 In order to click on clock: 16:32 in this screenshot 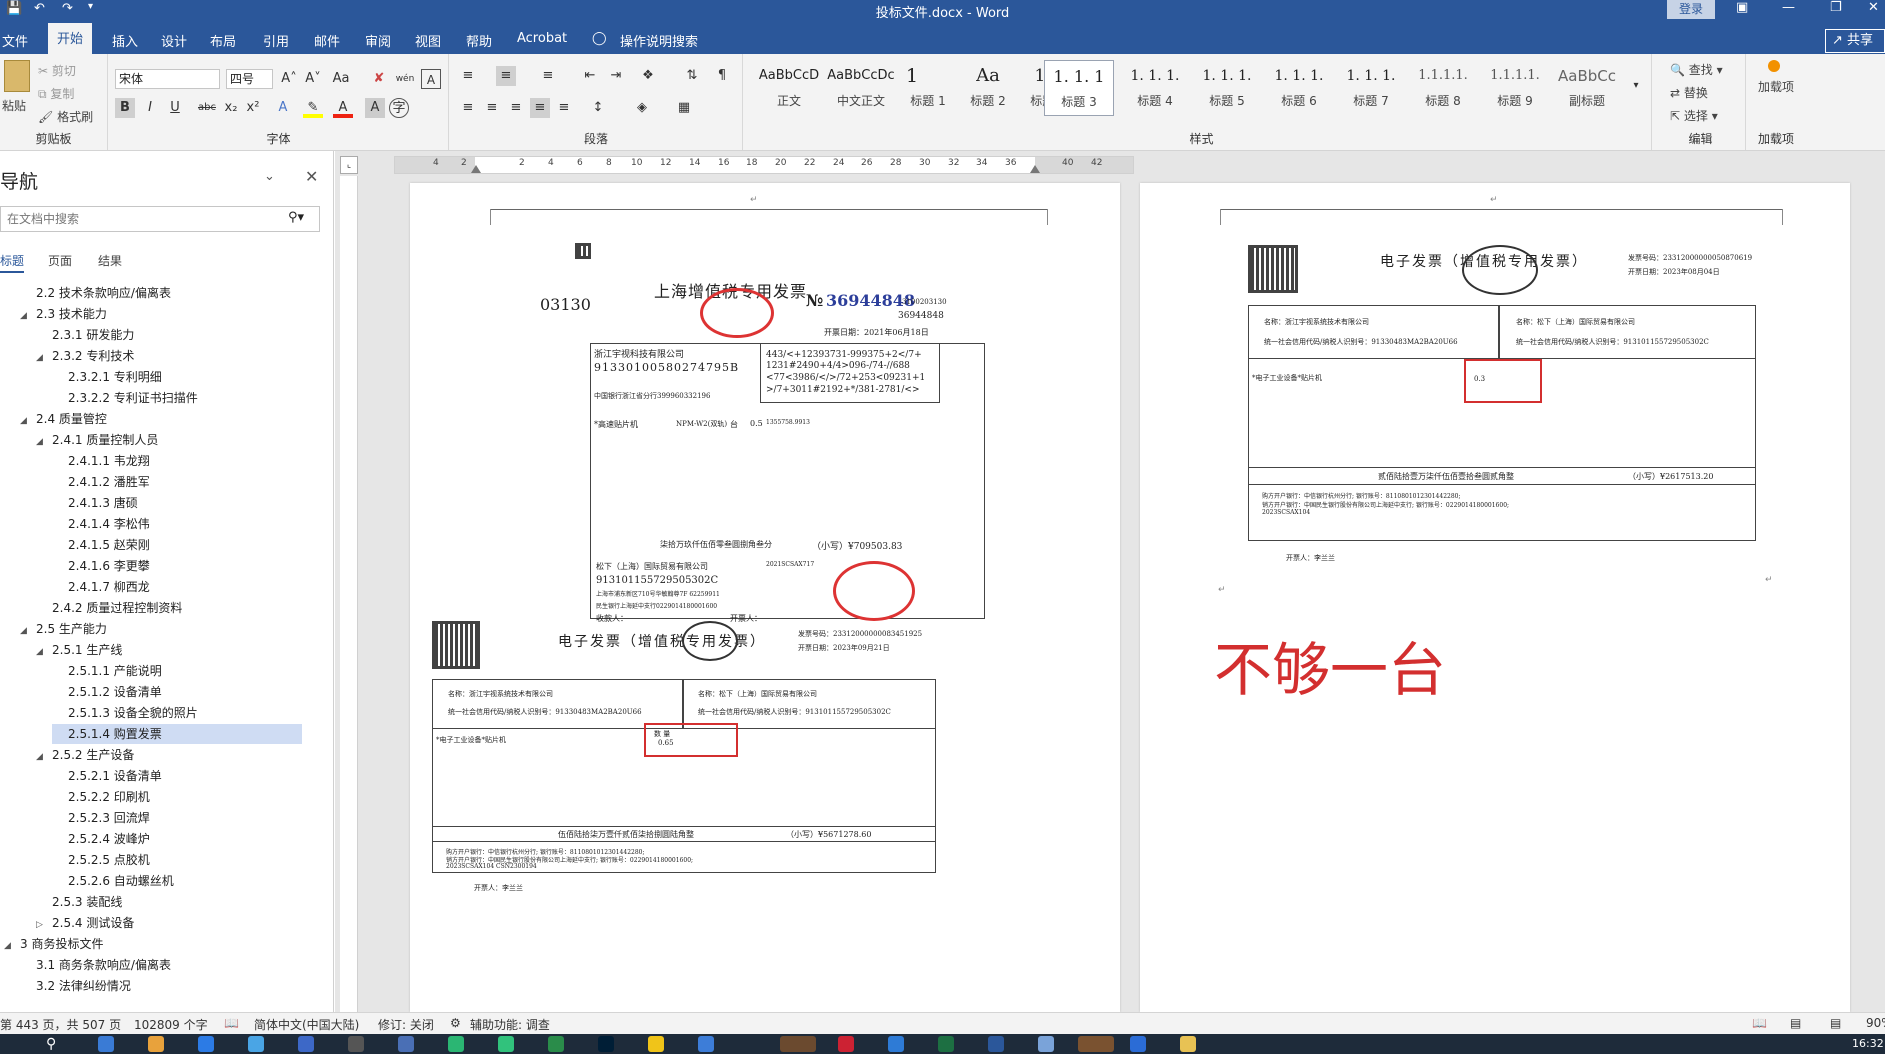, I will do `click(1868, 1043)`.